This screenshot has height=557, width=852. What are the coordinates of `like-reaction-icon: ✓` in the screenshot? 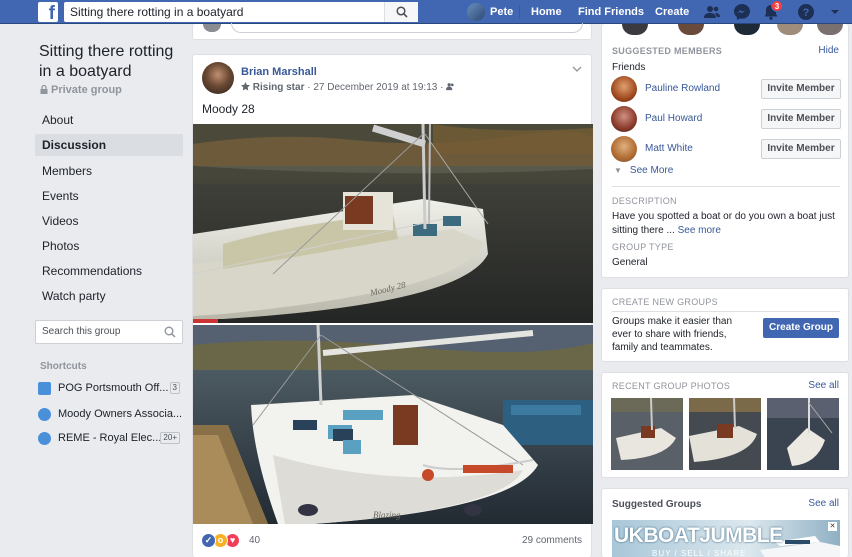 It's located at (208, 540).